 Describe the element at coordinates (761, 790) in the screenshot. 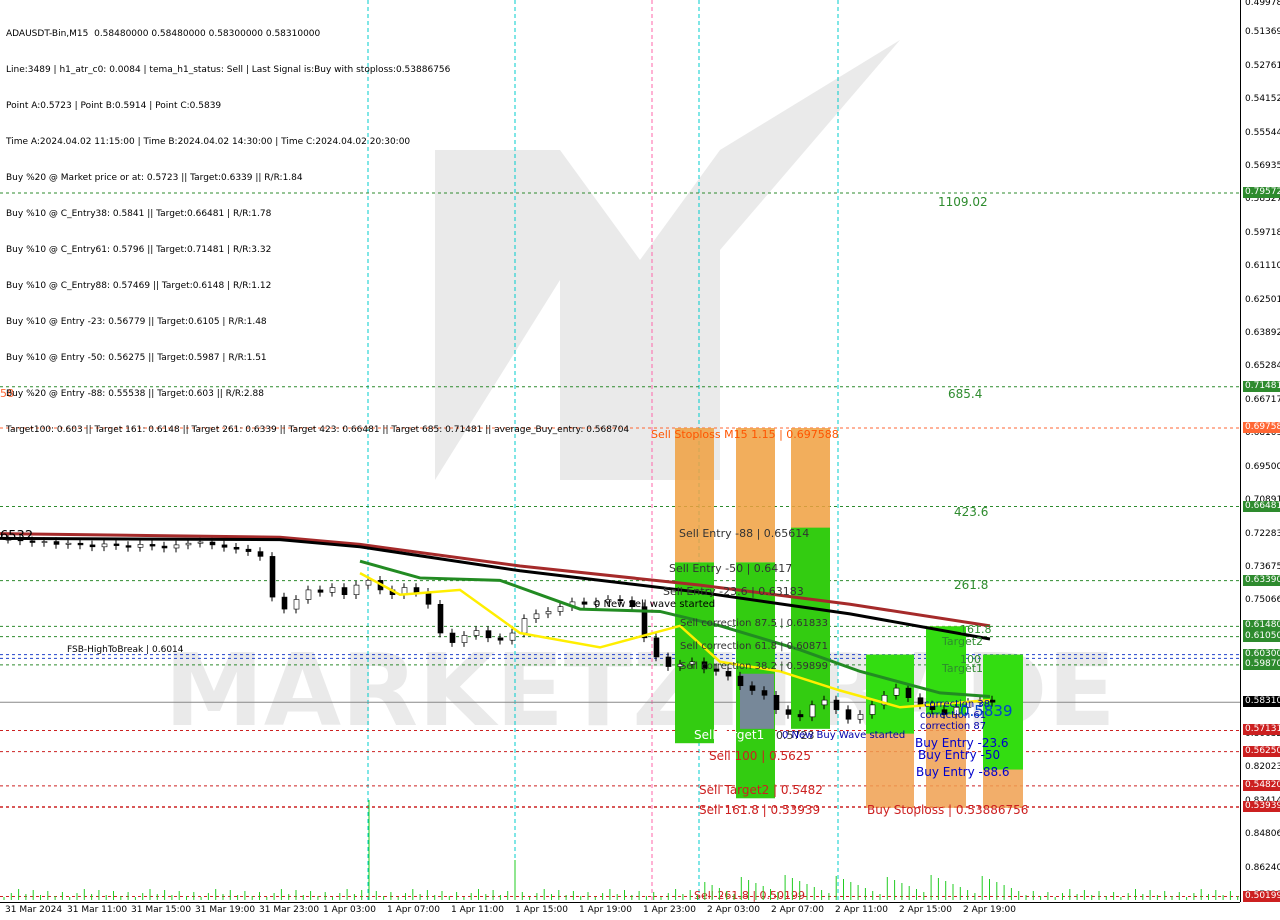

I see `sell-target2-label: Sell Target2 | 0.5482` at that location.